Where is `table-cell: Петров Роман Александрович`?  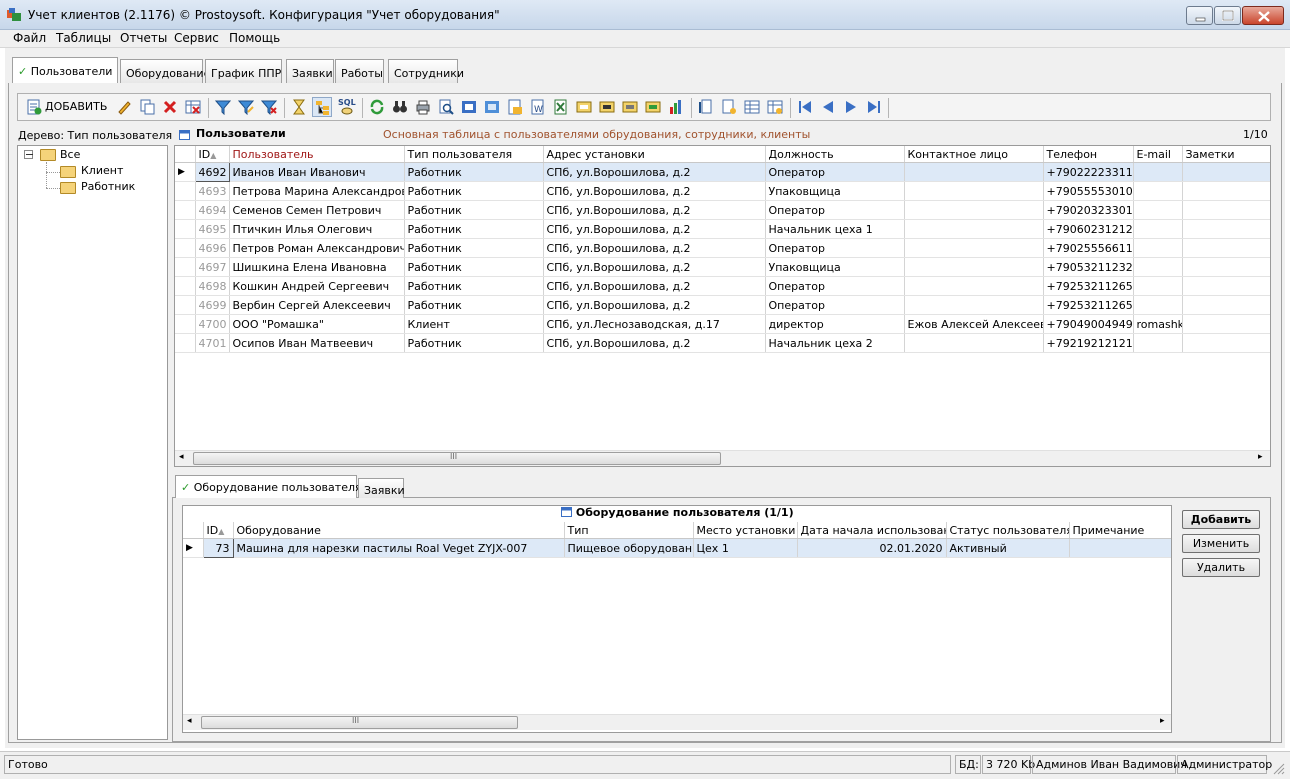 table-cell: Петров Роман Александрович is located at coordinates (317, 248).